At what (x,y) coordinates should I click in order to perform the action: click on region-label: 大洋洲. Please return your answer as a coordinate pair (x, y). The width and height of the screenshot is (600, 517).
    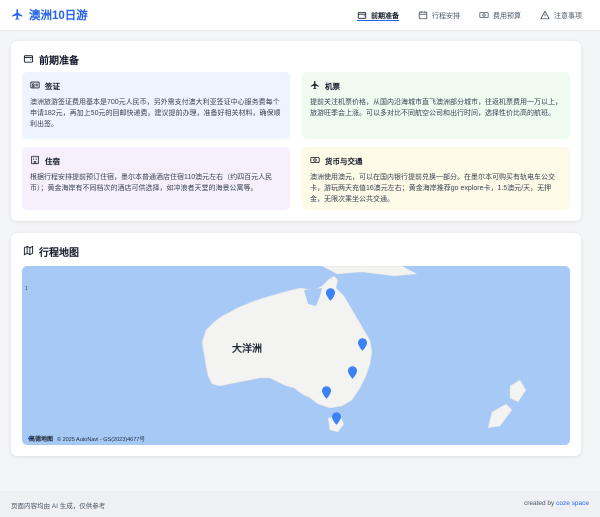
    Looking at the image, I should click on (247, 349).